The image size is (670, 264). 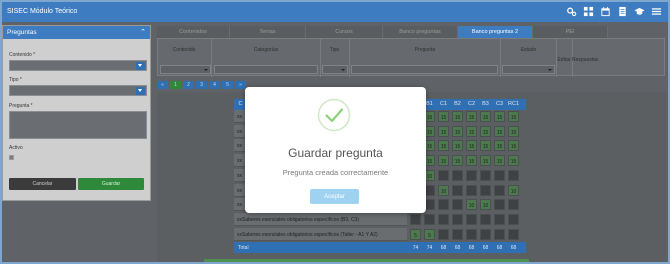 What do you see at coordinates (344, 32) in the screenshot?
I see `tab-cursos: Cursos` at bounding box center [344, 32].